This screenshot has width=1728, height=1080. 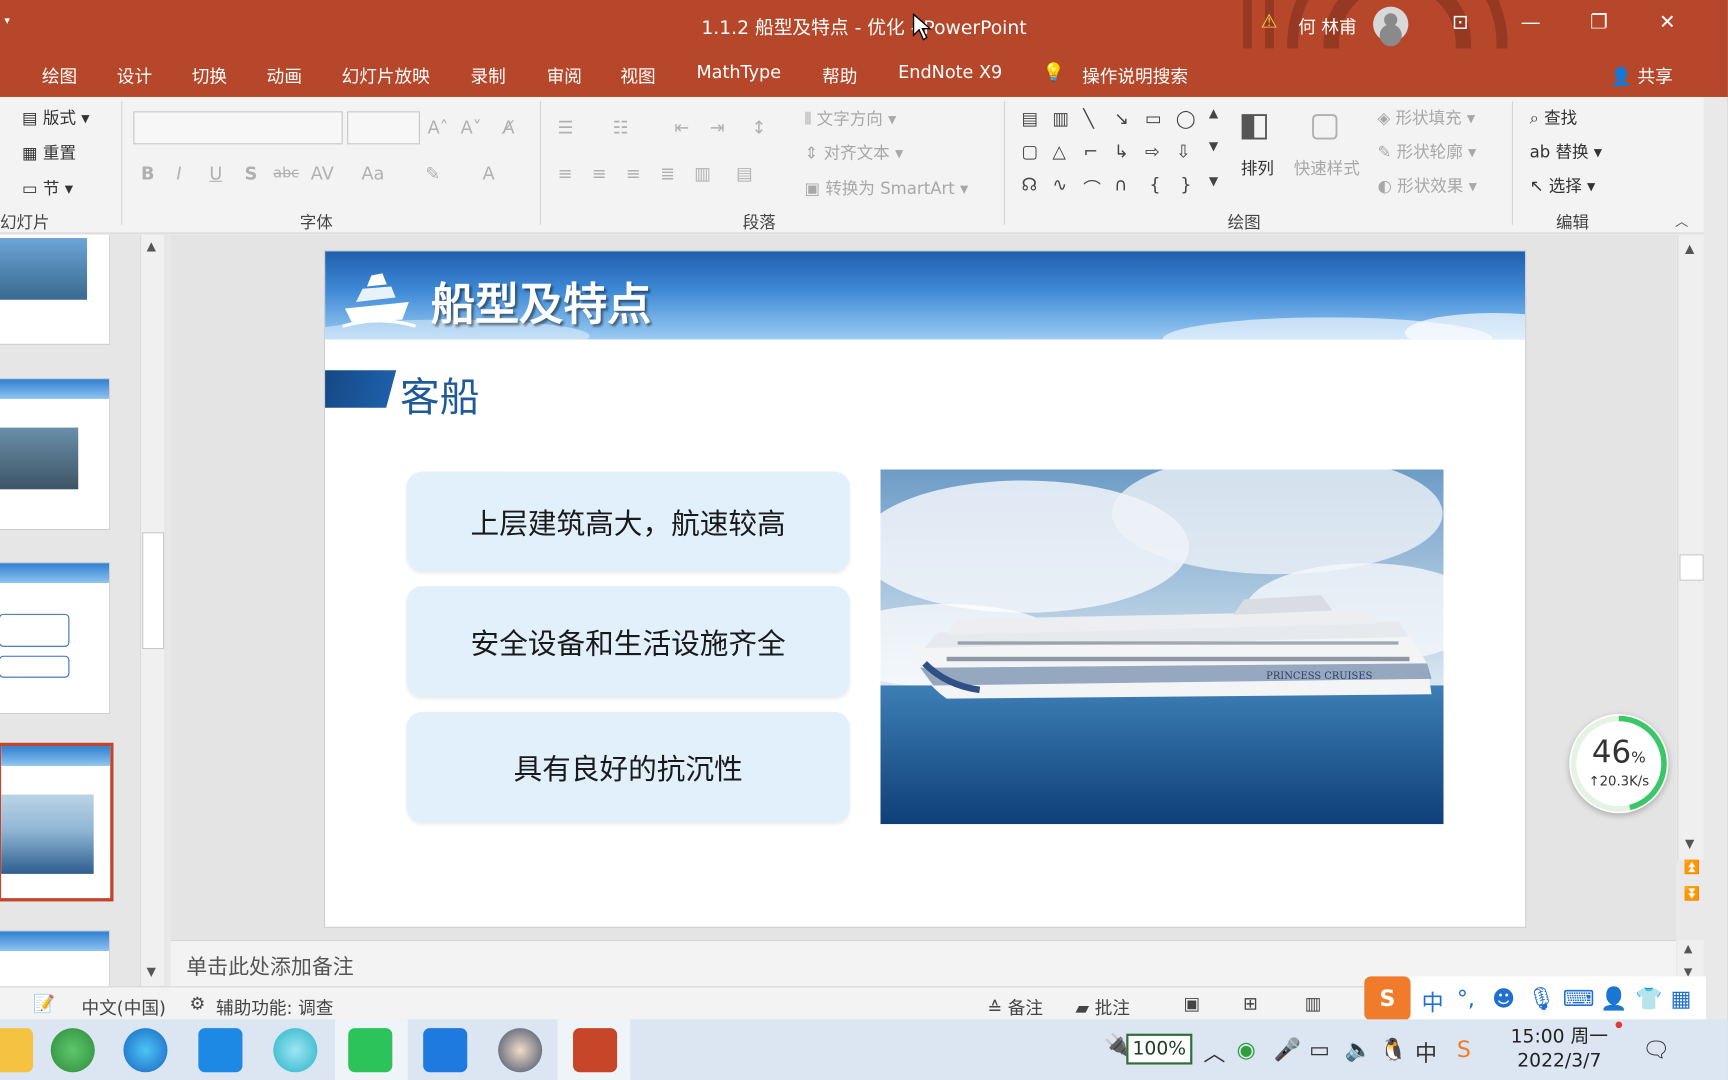 I want to click on vertical-textbox-icon: ▥, so click(x=1060, y=118).